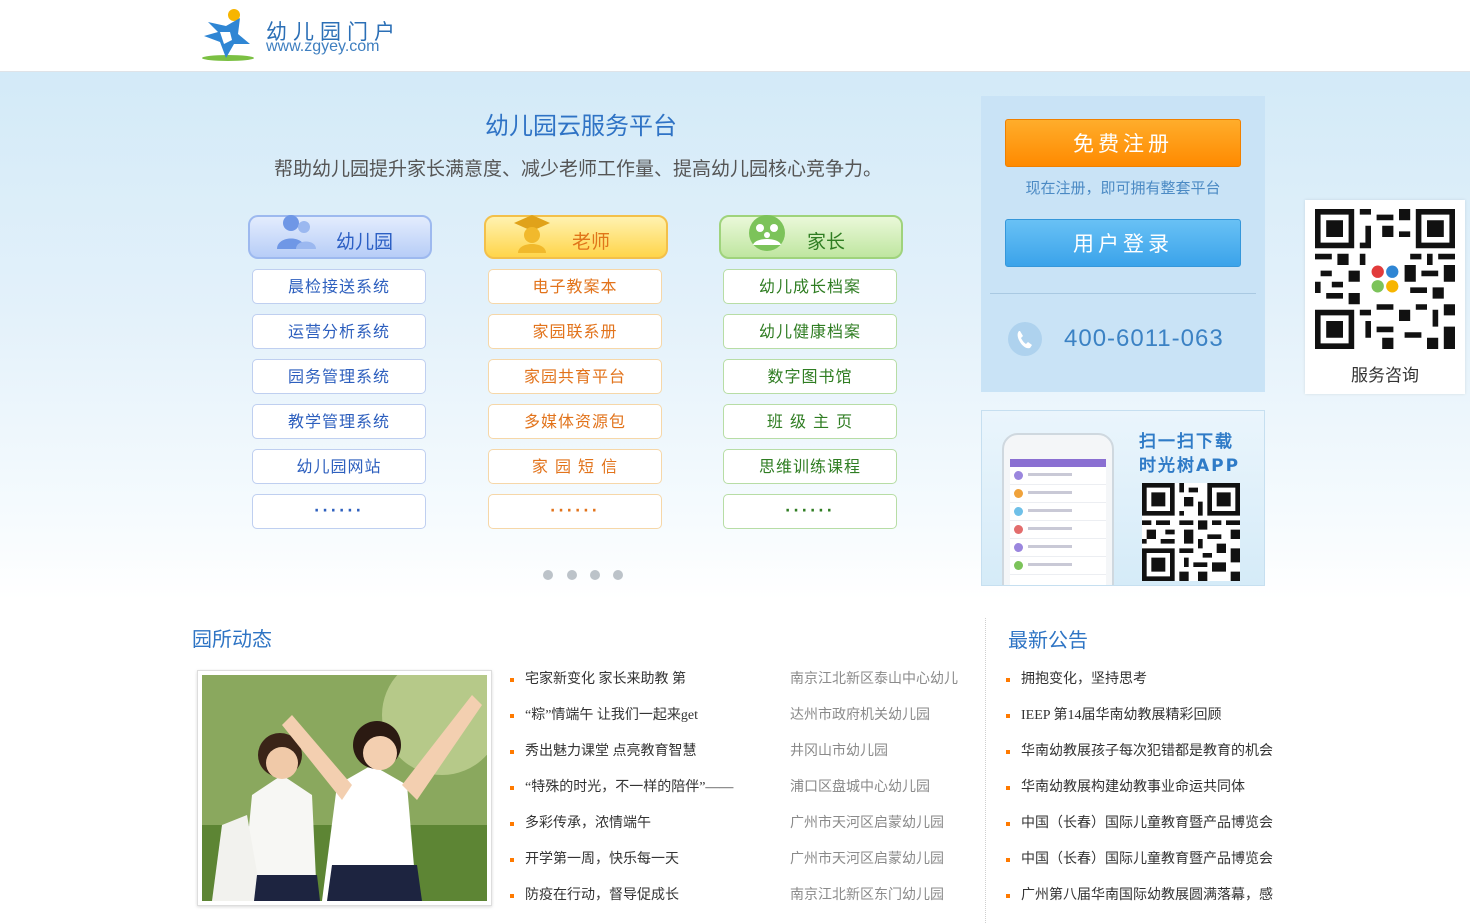 Image resolution: width=1470 pixels, height=923 pixels. What do you see at coordinates (339, 331) in the screenshot?
I see `menu-item-operation-analysis: 运营分析系统` at bounding box center [339, 331].